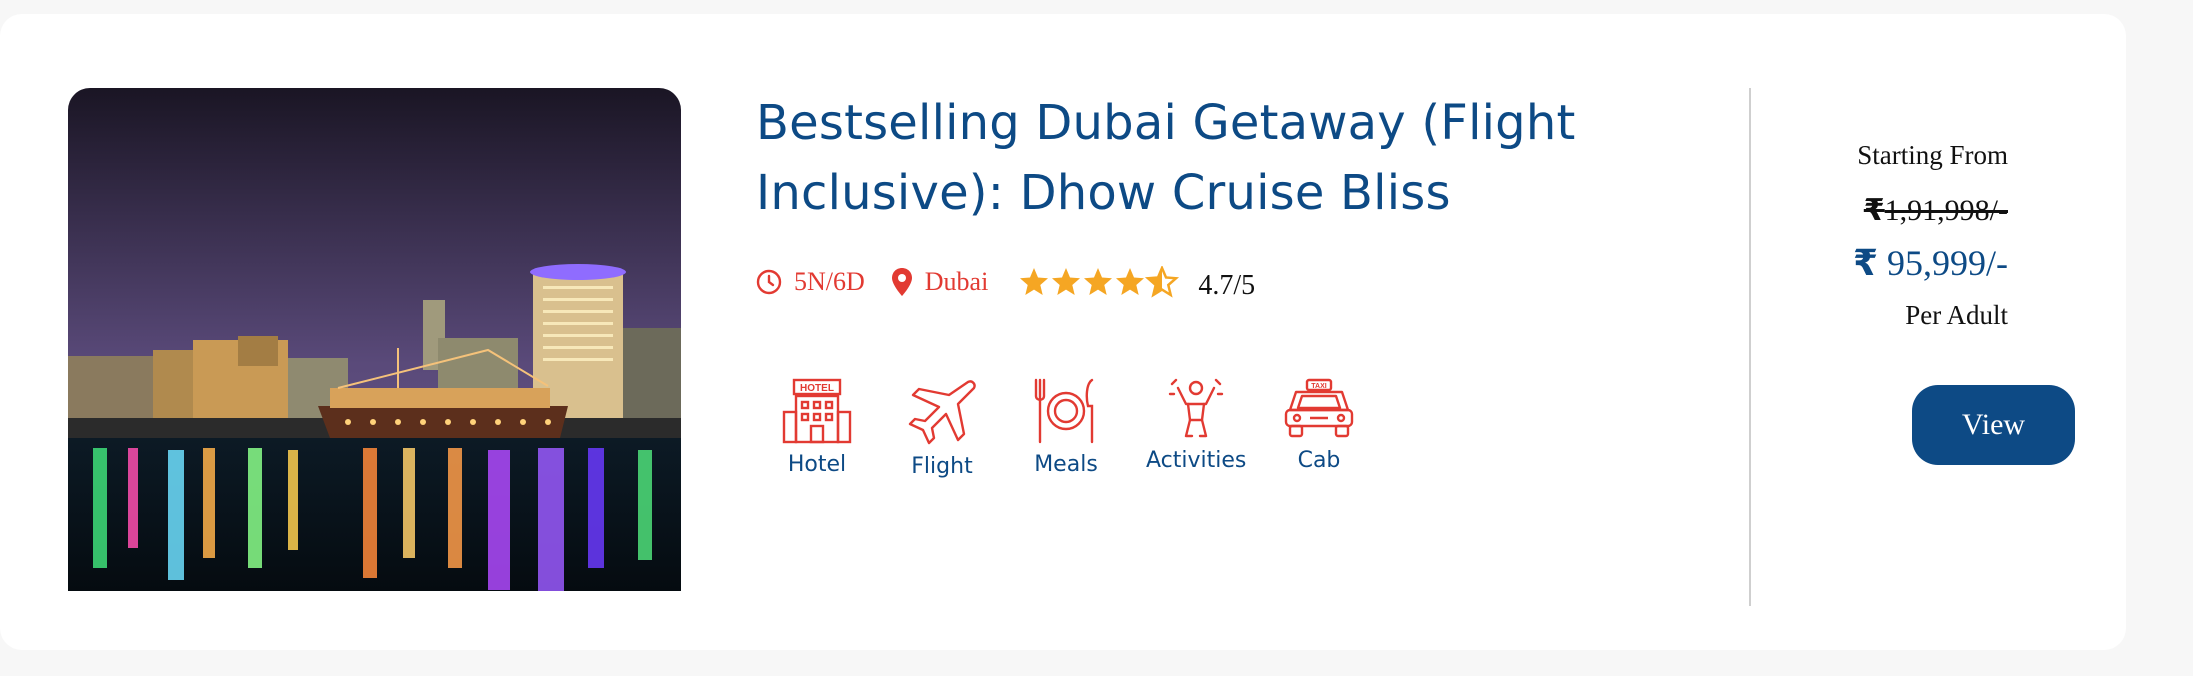 The width and height of the screenshot is (2193, 676). What do you see at coordinates (817, 411) in the screenshot?
I see `hotel-icon: HOTEL` at bounding box center [817, 411].